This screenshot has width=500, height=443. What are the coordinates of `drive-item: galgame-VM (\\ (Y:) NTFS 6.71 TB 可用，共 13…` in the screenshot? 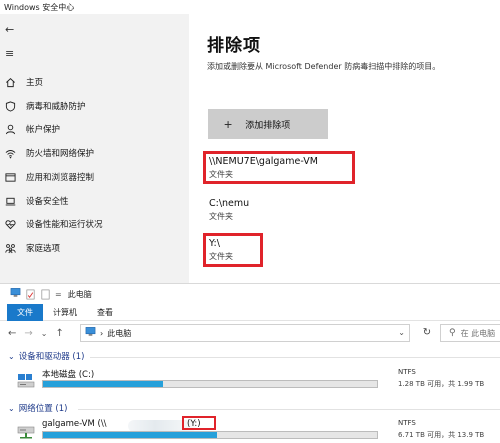 It's located at (258, 429).